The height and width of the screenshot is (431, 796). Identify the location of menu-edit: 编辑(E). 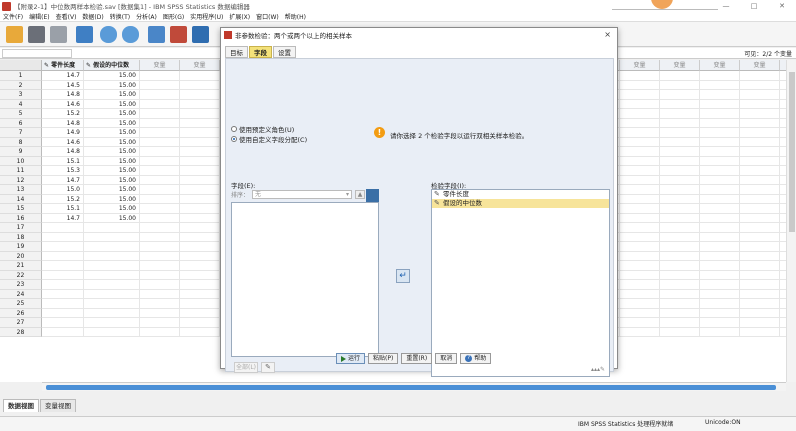
(39, 16).